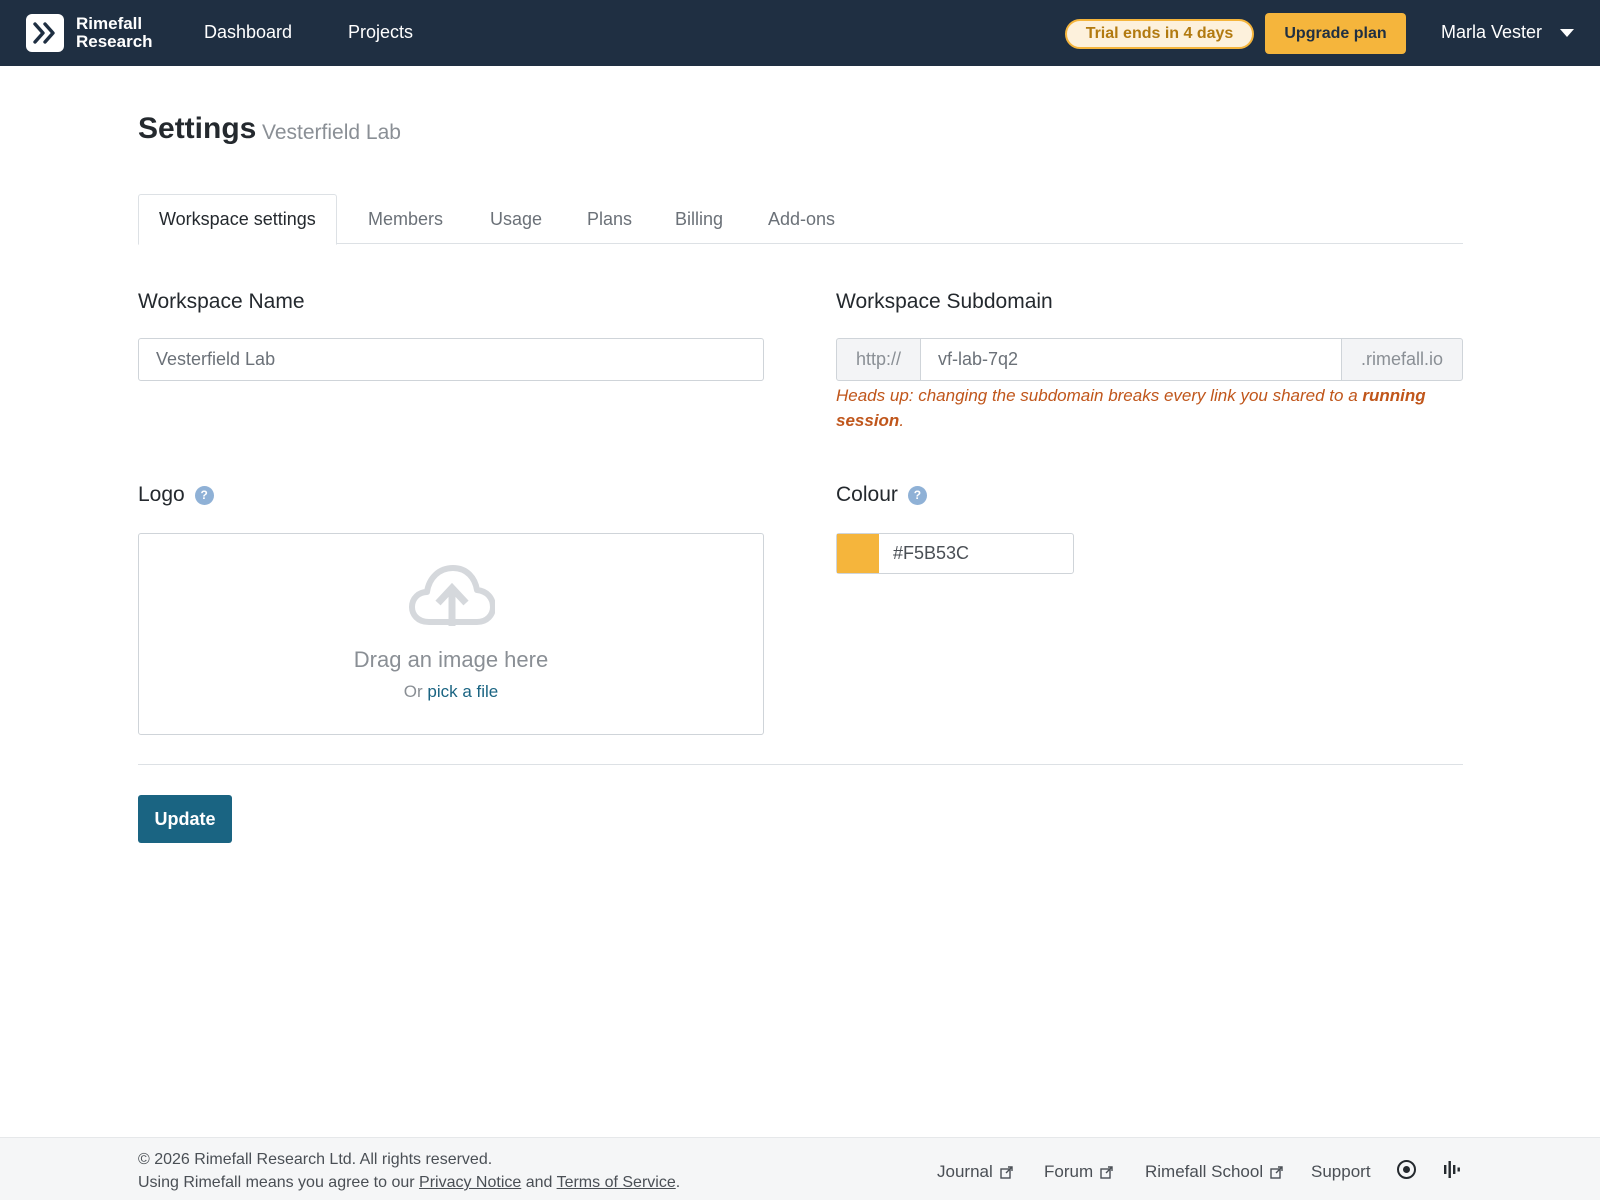 This screenshot has width=1600, height=1200. Describe the element at coordinates (462, 691) in the screenshot. I see `pick-a-file-link: pick a file` at that location.